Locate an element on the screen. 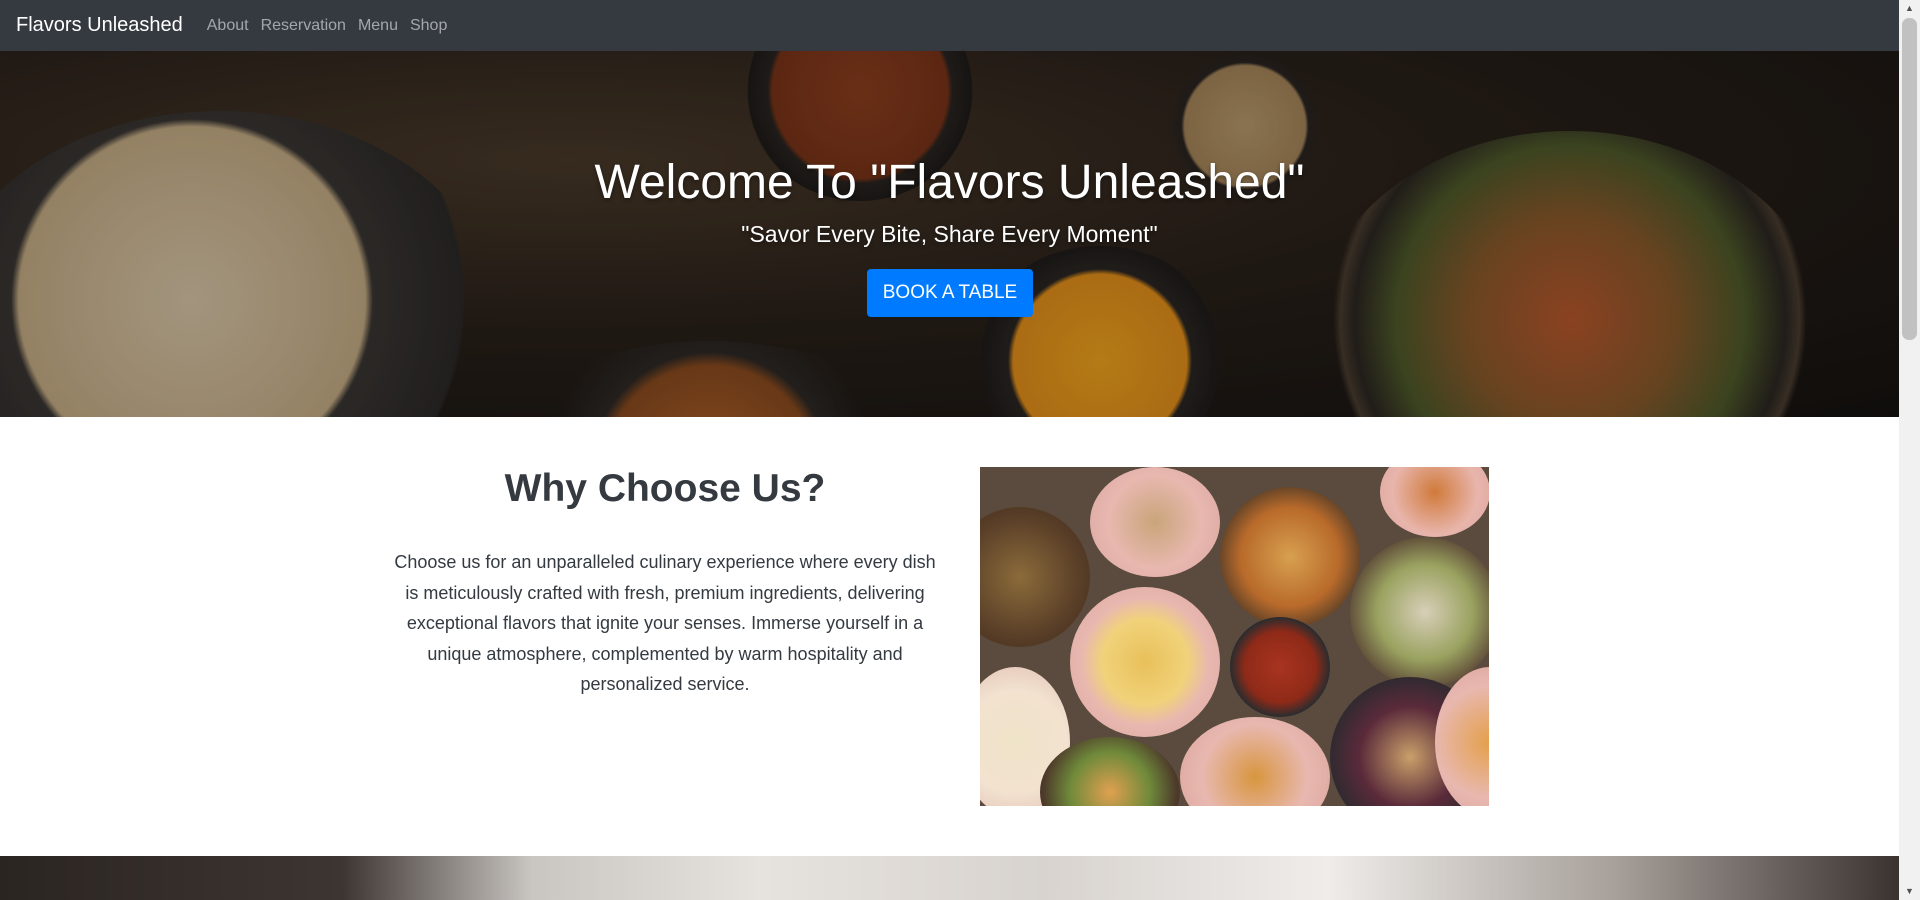 Image resolution: width=1920 pixels, height=900 pixels. hero-subtitle: "Savor Every Bite, Share Every Moment" is located at coordinates (949, 234).